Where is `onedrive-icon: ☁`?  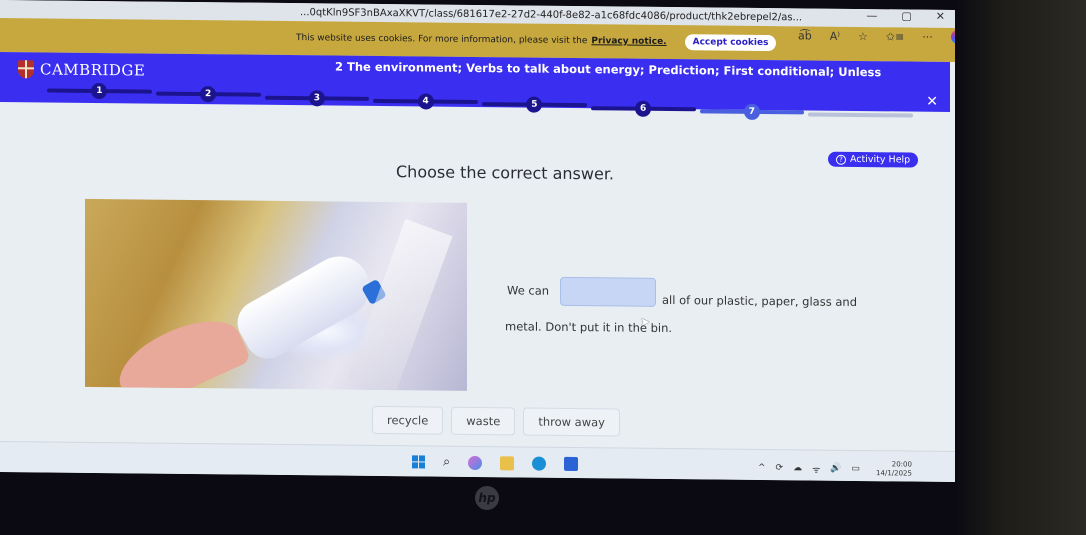
onedrive-icon: ☁ is located at coordinates (797, 468).